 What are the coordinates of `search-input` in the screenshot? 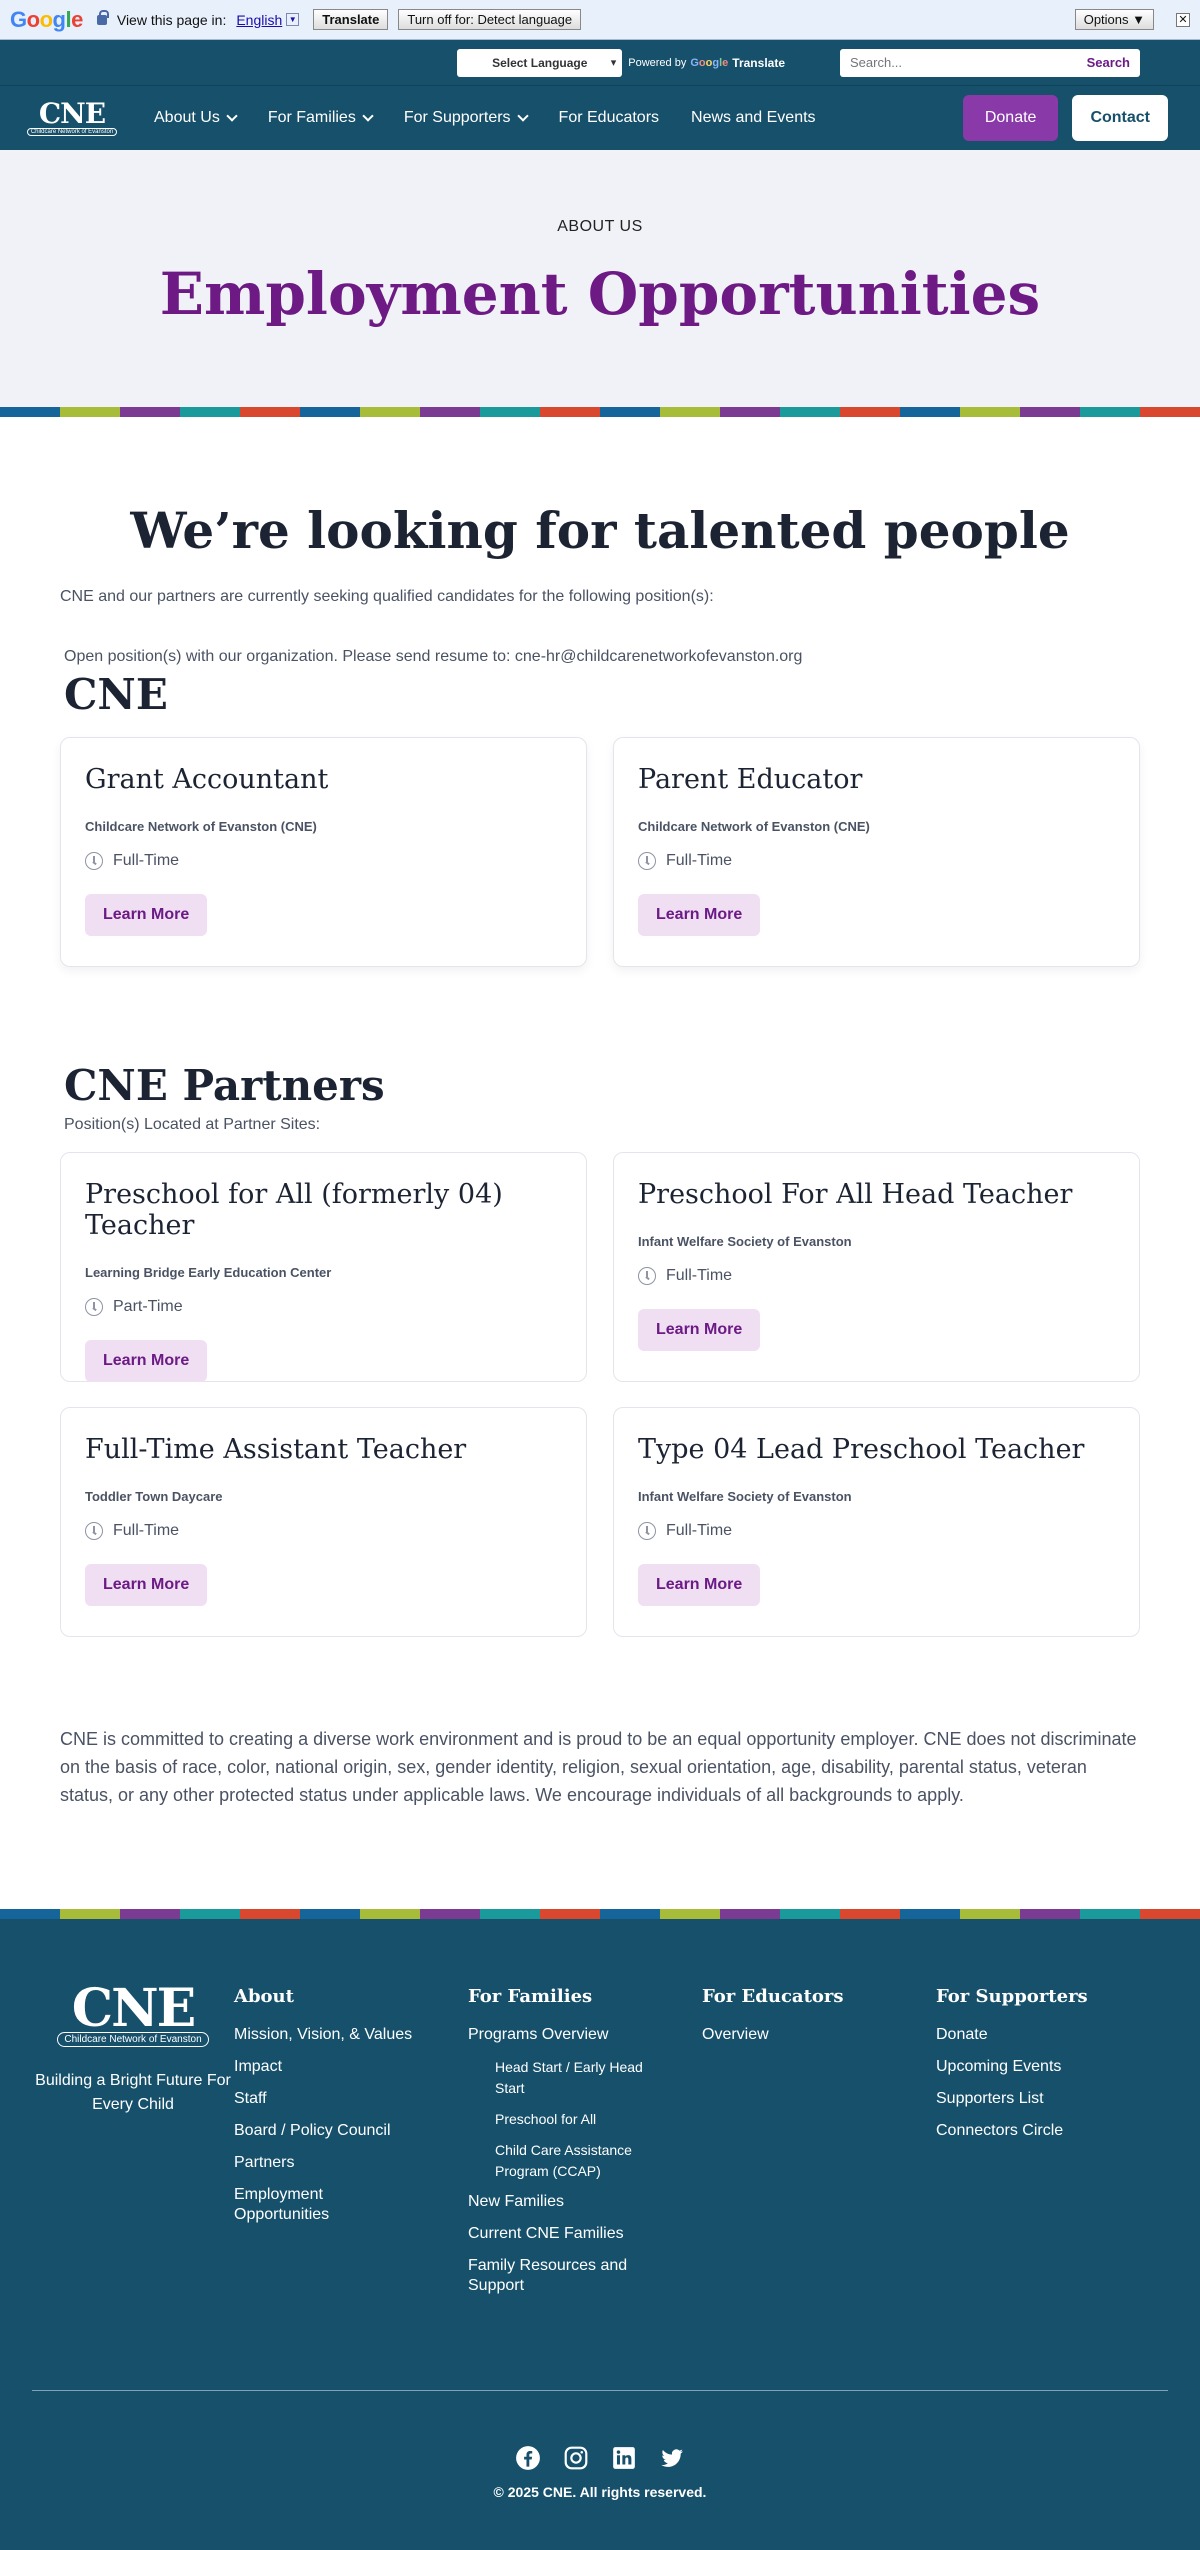 It's located at (968, 62).